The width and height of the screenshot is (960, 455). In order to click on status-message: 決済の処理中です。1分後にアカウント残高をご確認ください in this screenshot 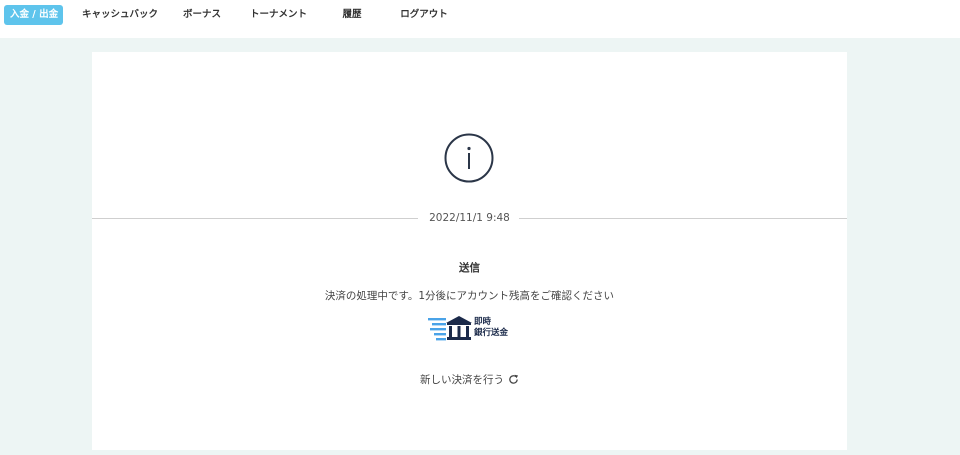, I will do `click(469, 296)`.